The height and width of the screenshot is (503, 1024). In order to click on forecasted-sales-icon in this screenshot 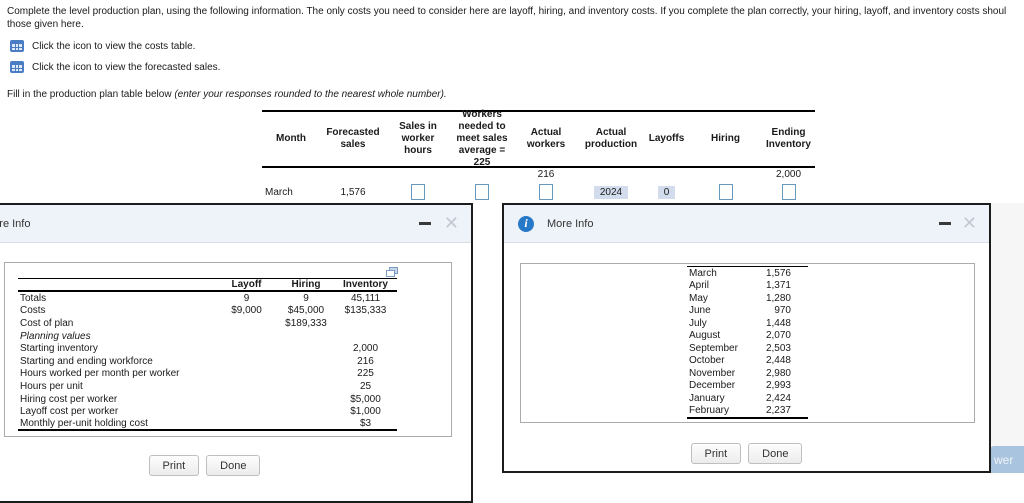, I will do `click(17, 67)`.